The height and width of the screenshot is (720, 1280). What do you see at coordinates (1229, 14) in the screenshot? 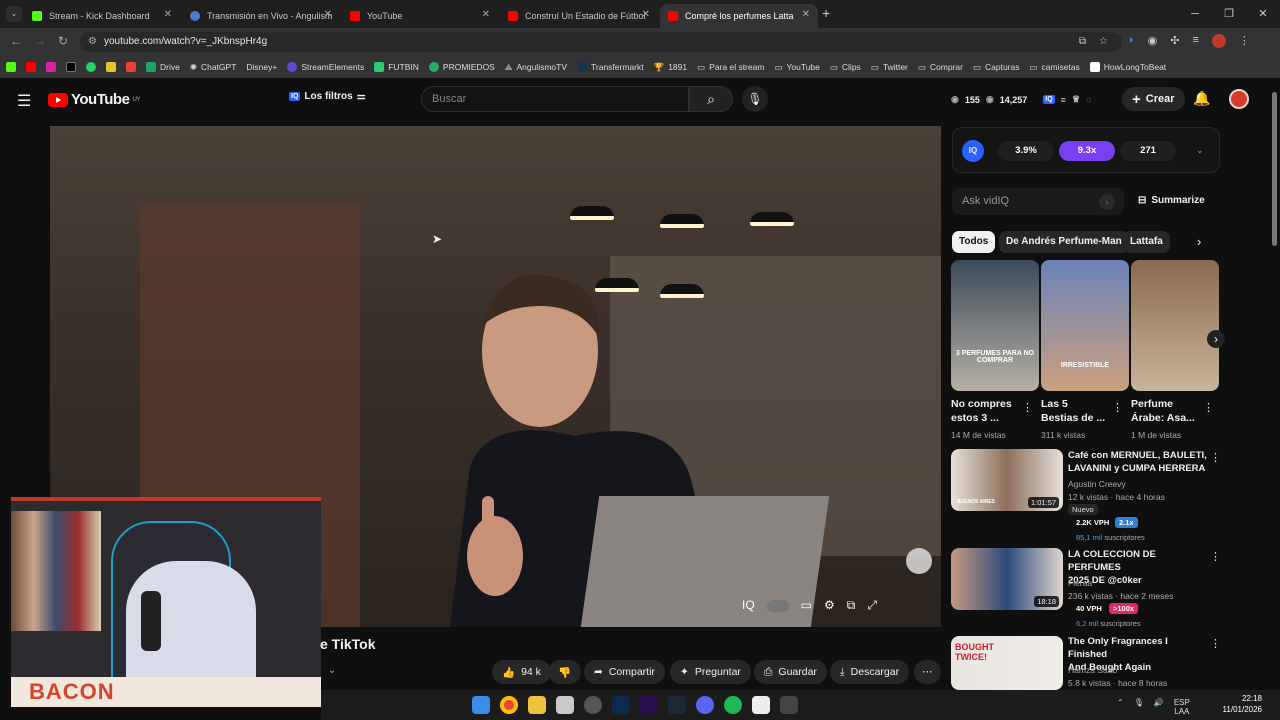
I see `maximize-icon: ❐` at bounding box center [1229, 14].